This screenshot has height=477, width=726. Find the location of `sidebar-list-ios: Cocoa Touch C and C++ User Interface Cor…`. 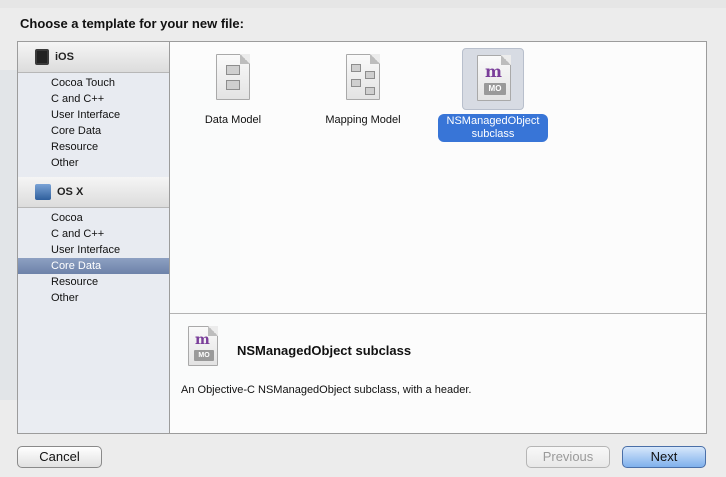

sidebar-list-ios: Cocoa Touch C and C++ User Interface Cor… is located at coordinates (93, 125).